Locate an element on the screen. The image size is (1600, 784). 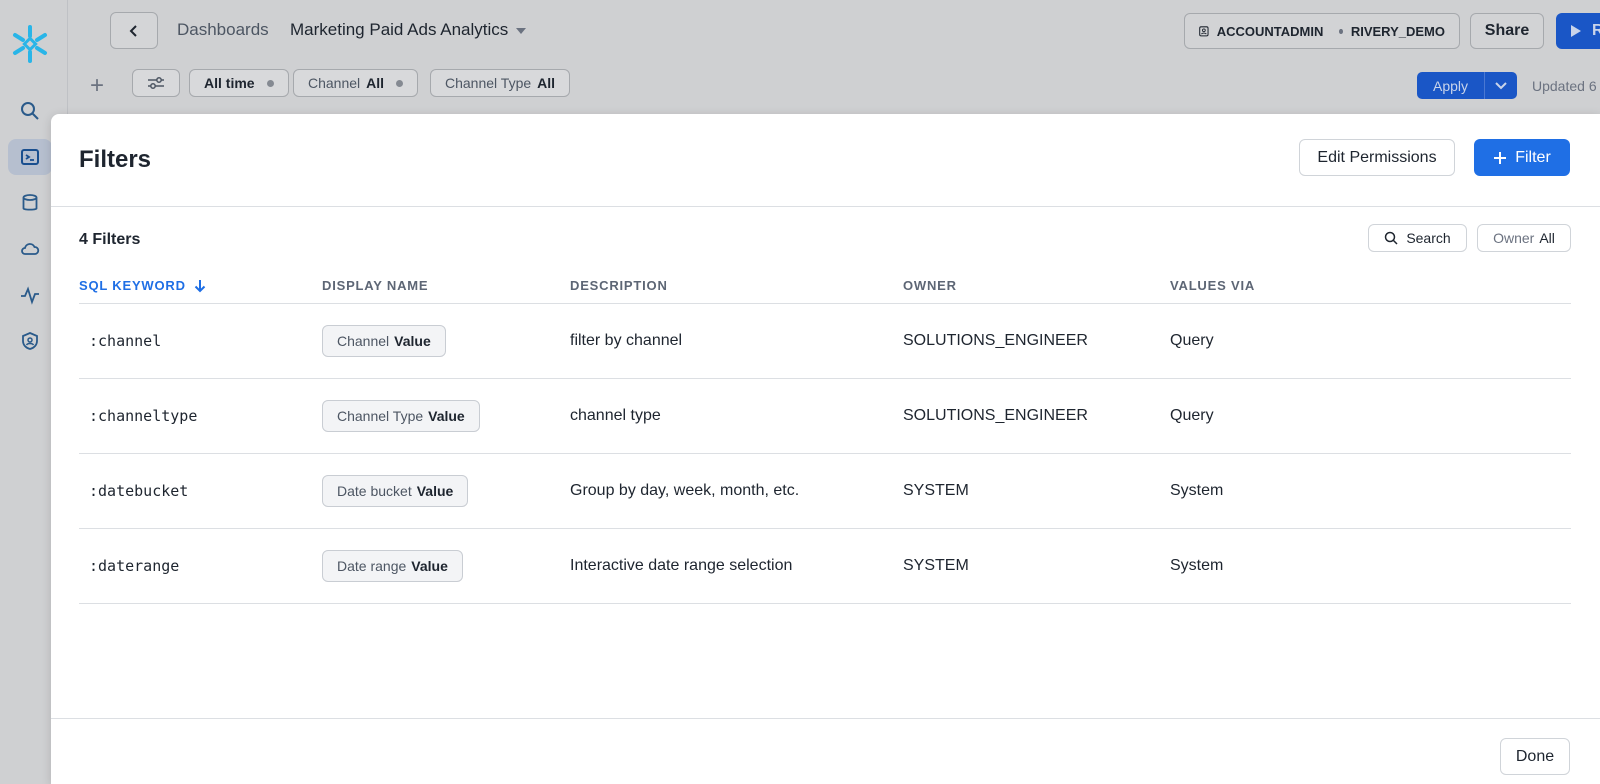
arrow-down-icon is located at coordinates (200, 285).